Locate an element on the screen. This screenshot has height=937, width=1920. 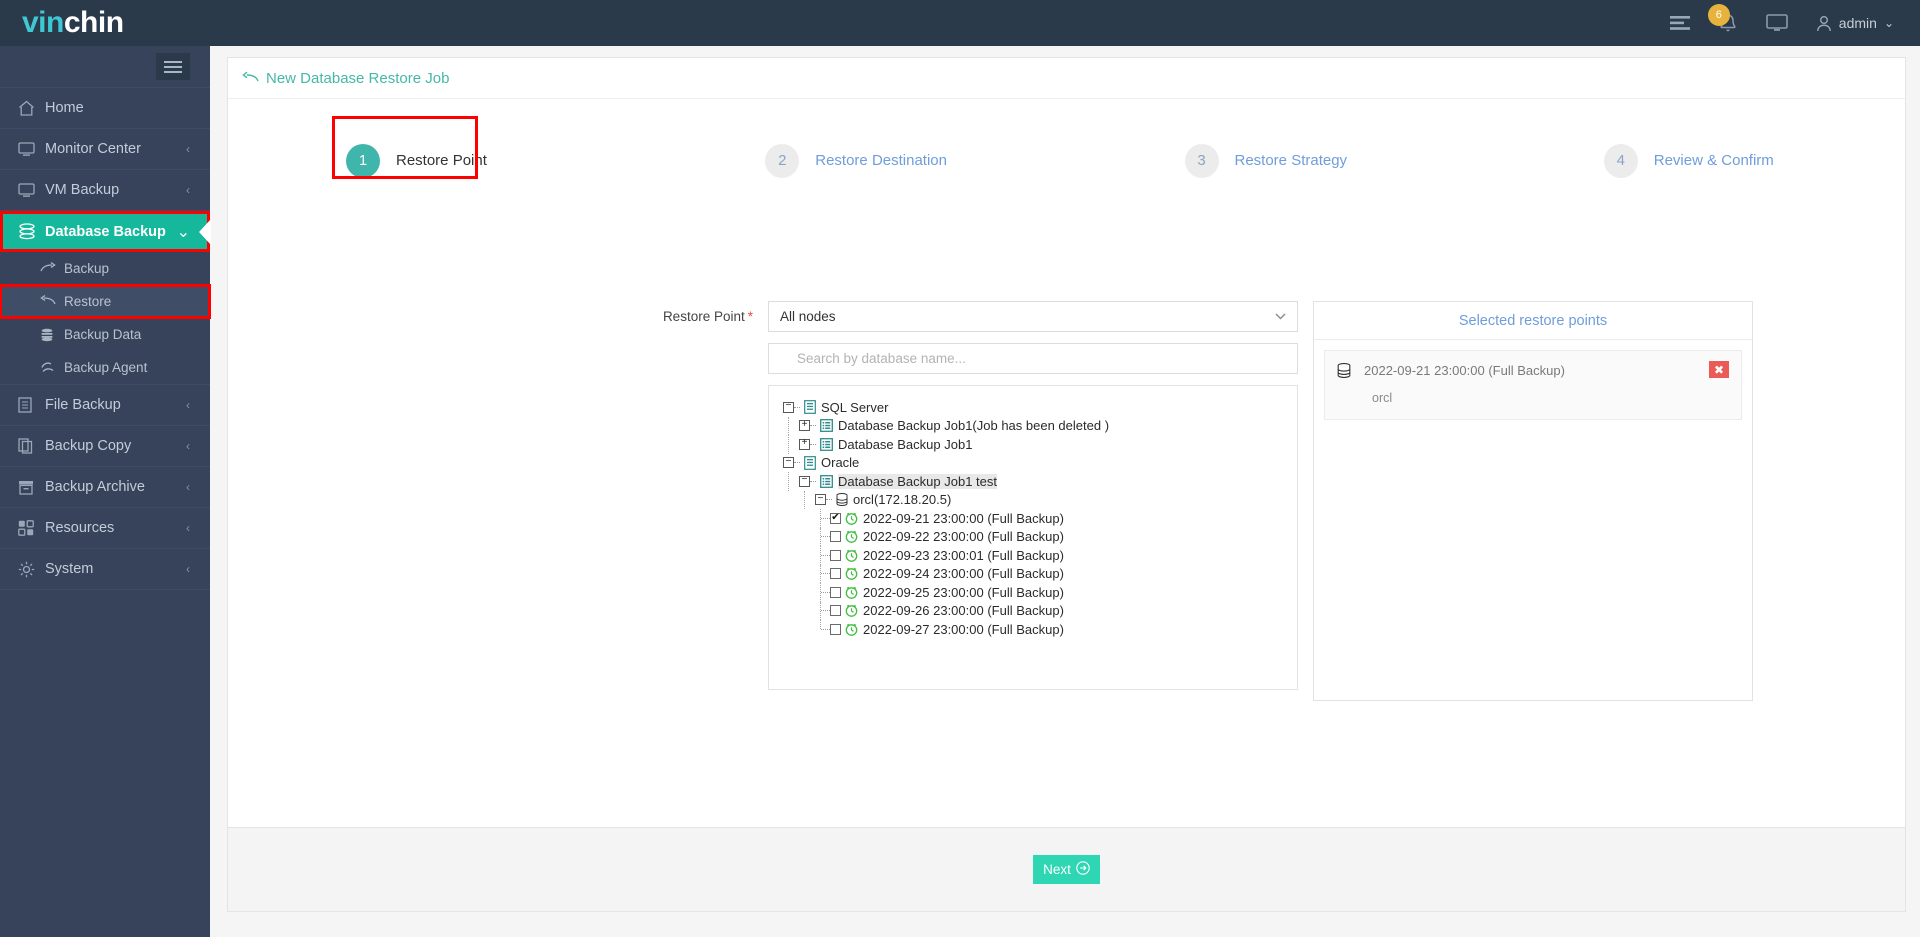
sidebar-item-database-backup: Database Backup ⌄ is located at coordinates (105, 231).